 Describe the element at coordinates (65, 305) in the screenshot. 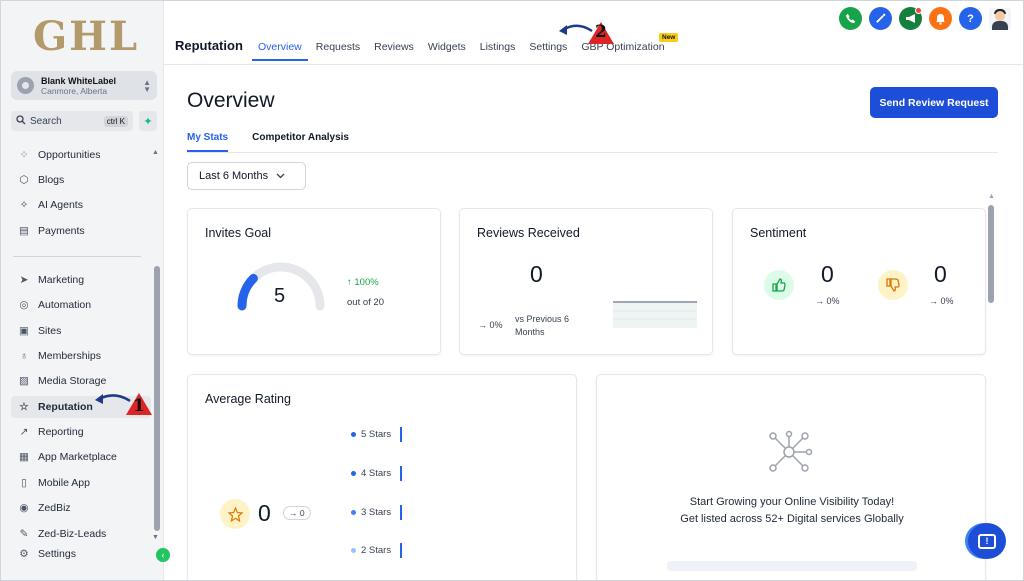

I see `sidebar-item-label: Automation` at that location.